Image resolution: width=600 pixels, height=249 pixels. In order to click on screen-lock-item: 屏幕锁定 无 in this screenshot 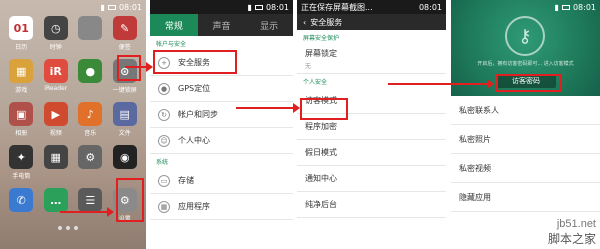, I will do `click(371, 59)`.